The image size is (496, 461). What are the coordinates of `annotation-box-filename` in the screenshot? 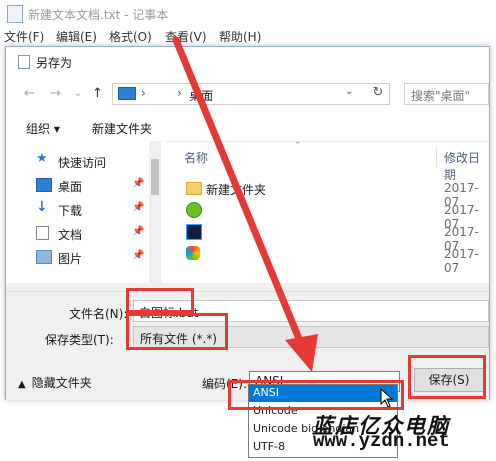 It's located at (160, 300).